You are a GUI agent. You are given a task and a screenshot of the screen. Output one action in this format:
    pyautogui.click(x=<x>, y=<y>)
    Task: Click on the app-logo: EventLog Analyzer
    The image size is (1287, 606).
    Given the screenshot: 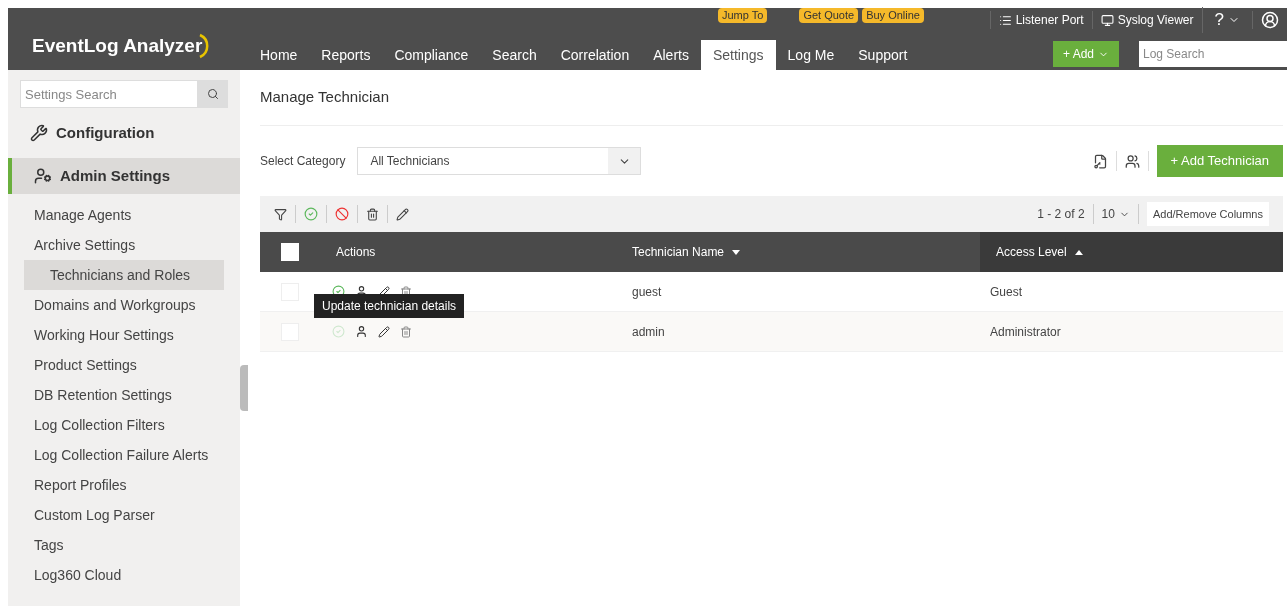 What is the action you would take?
    pyautogui.click(x=121, y=45)
    